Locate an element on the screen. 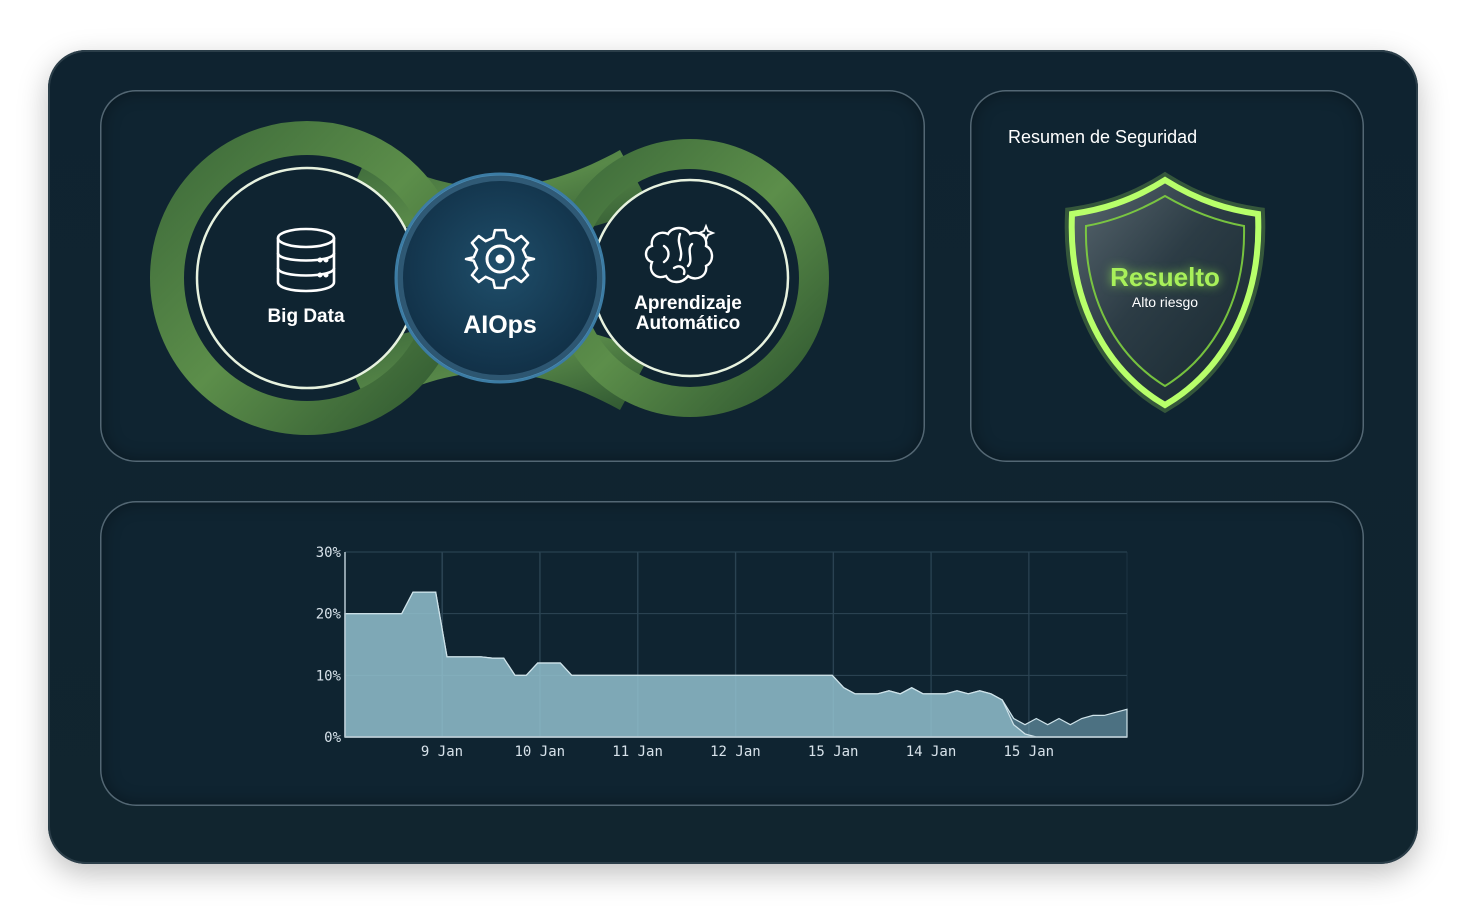  y-tick-label: 0% is located at coordinates (332, 738).